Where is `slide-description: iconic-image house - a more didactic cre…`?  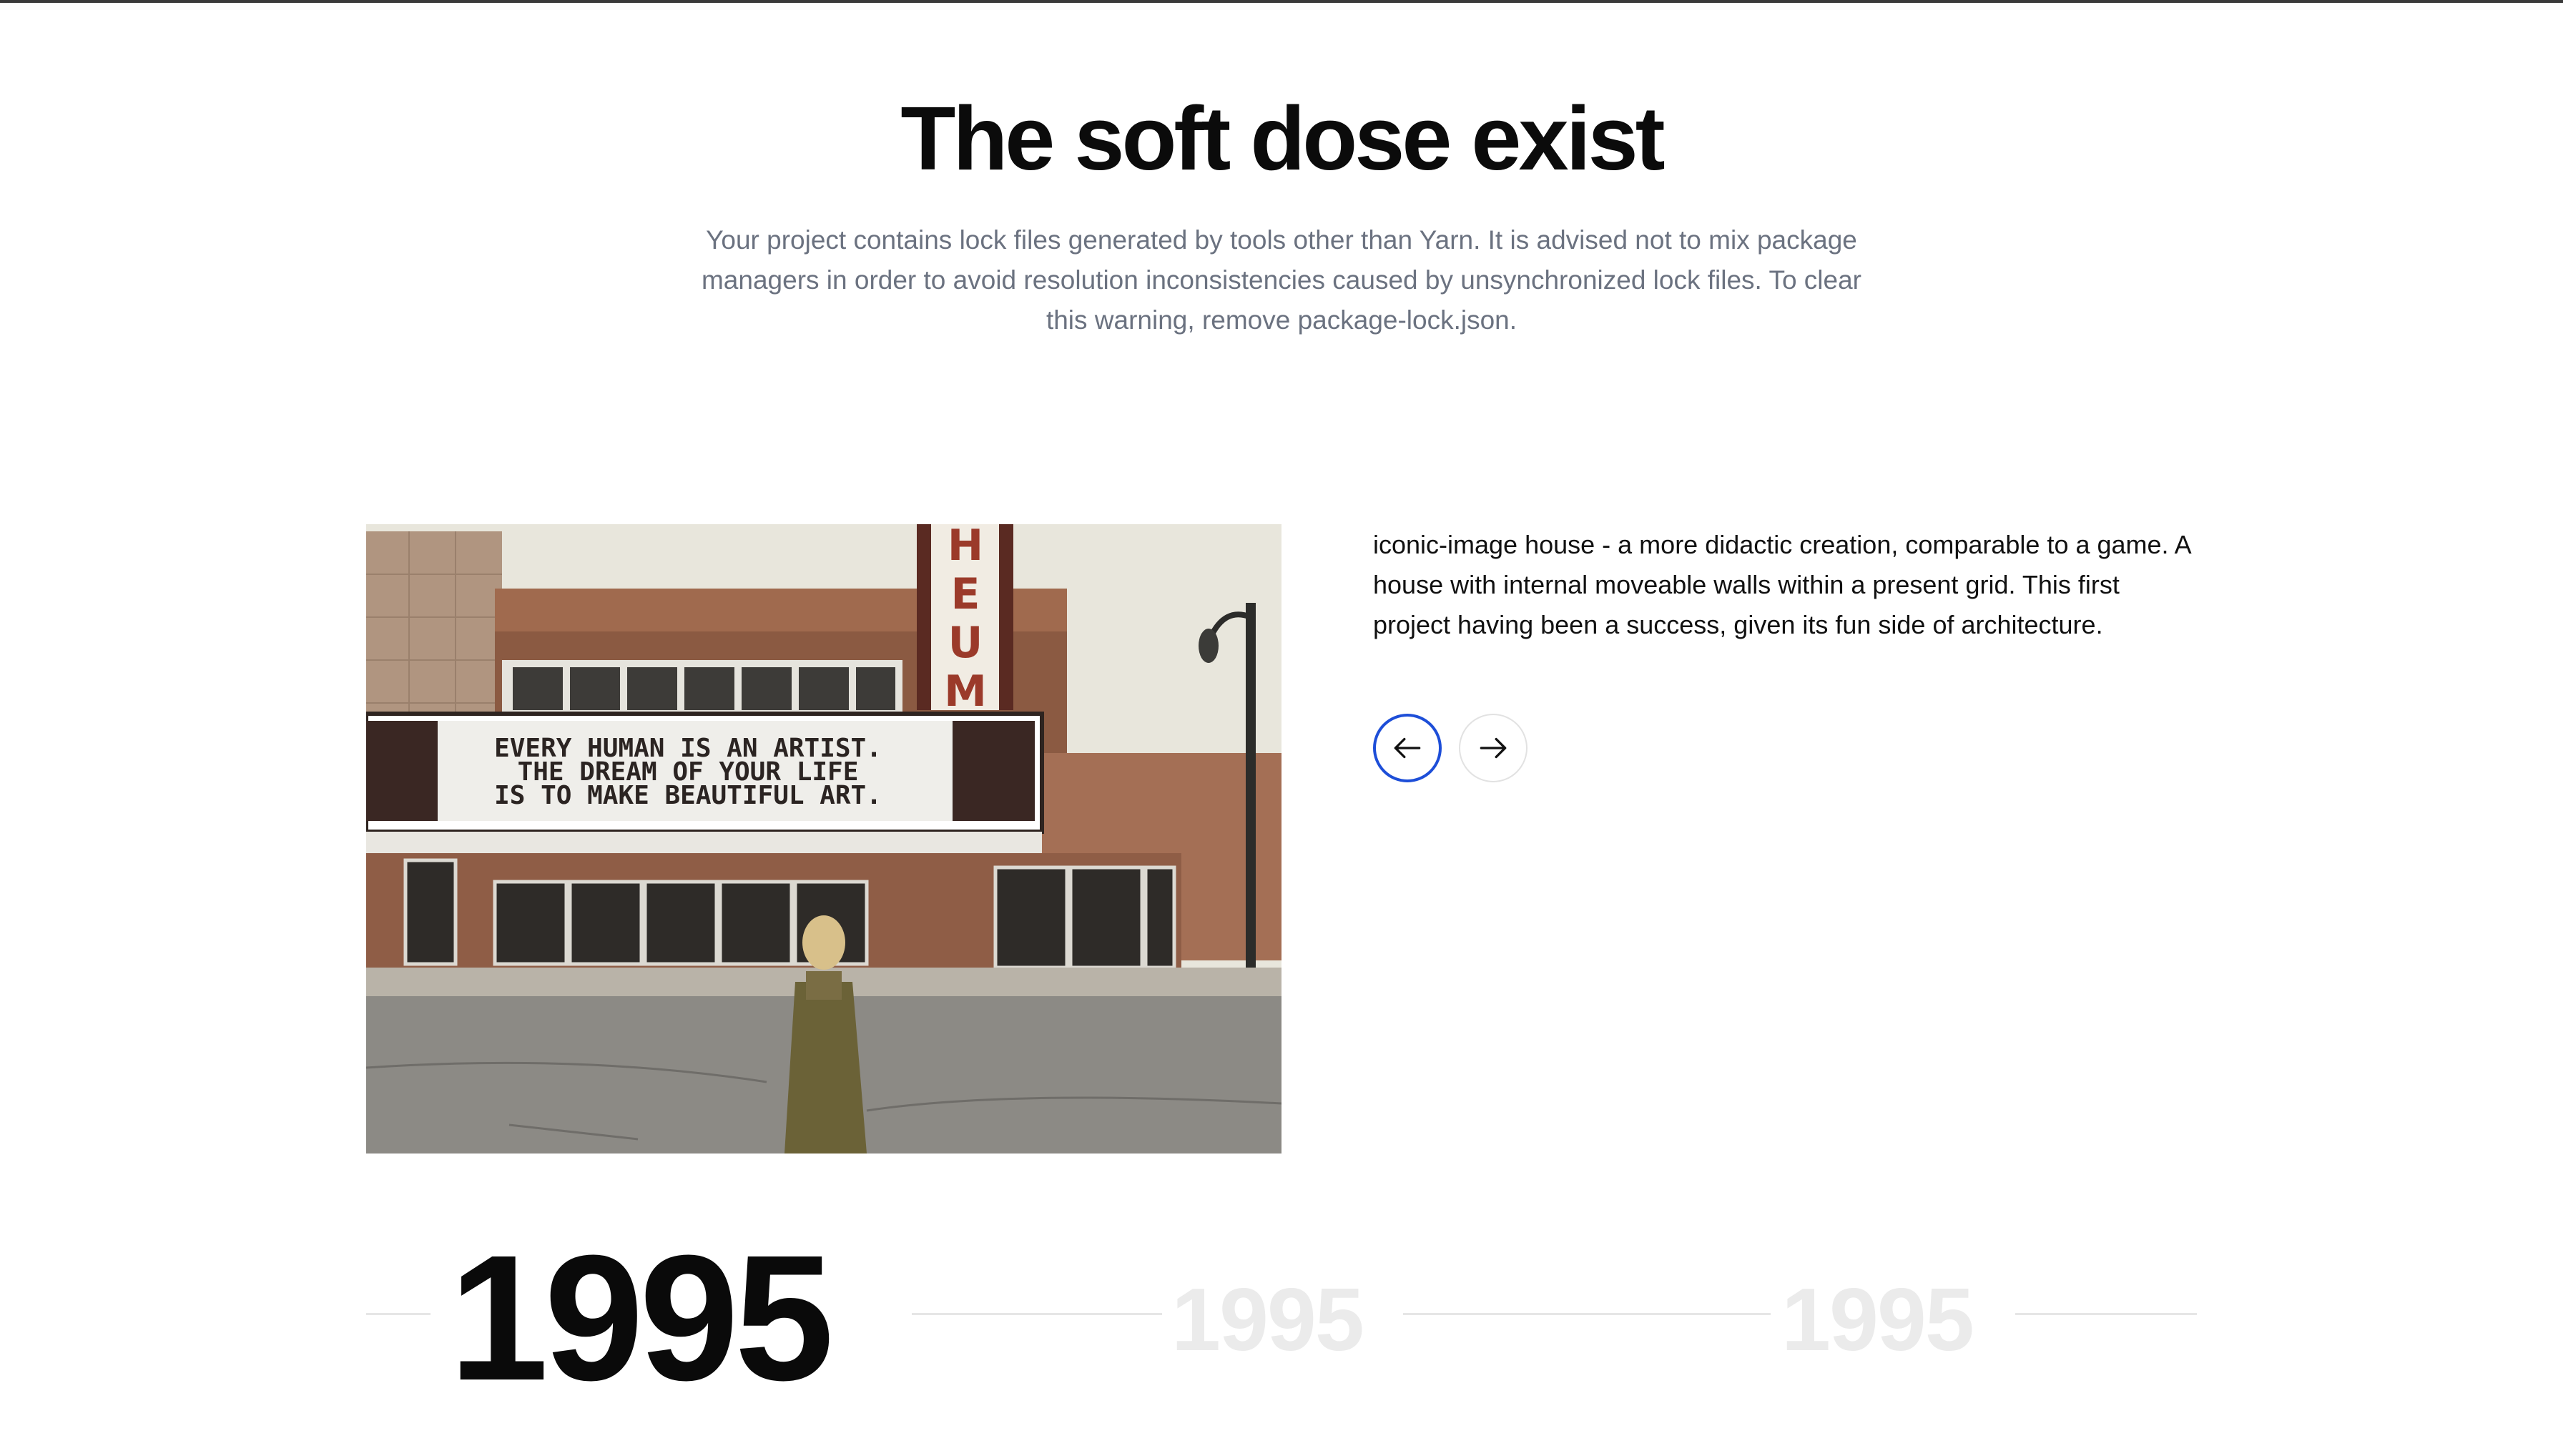 slide-description: iconic-image house - a more didactic cre… is located at coordinates (1782, 584).